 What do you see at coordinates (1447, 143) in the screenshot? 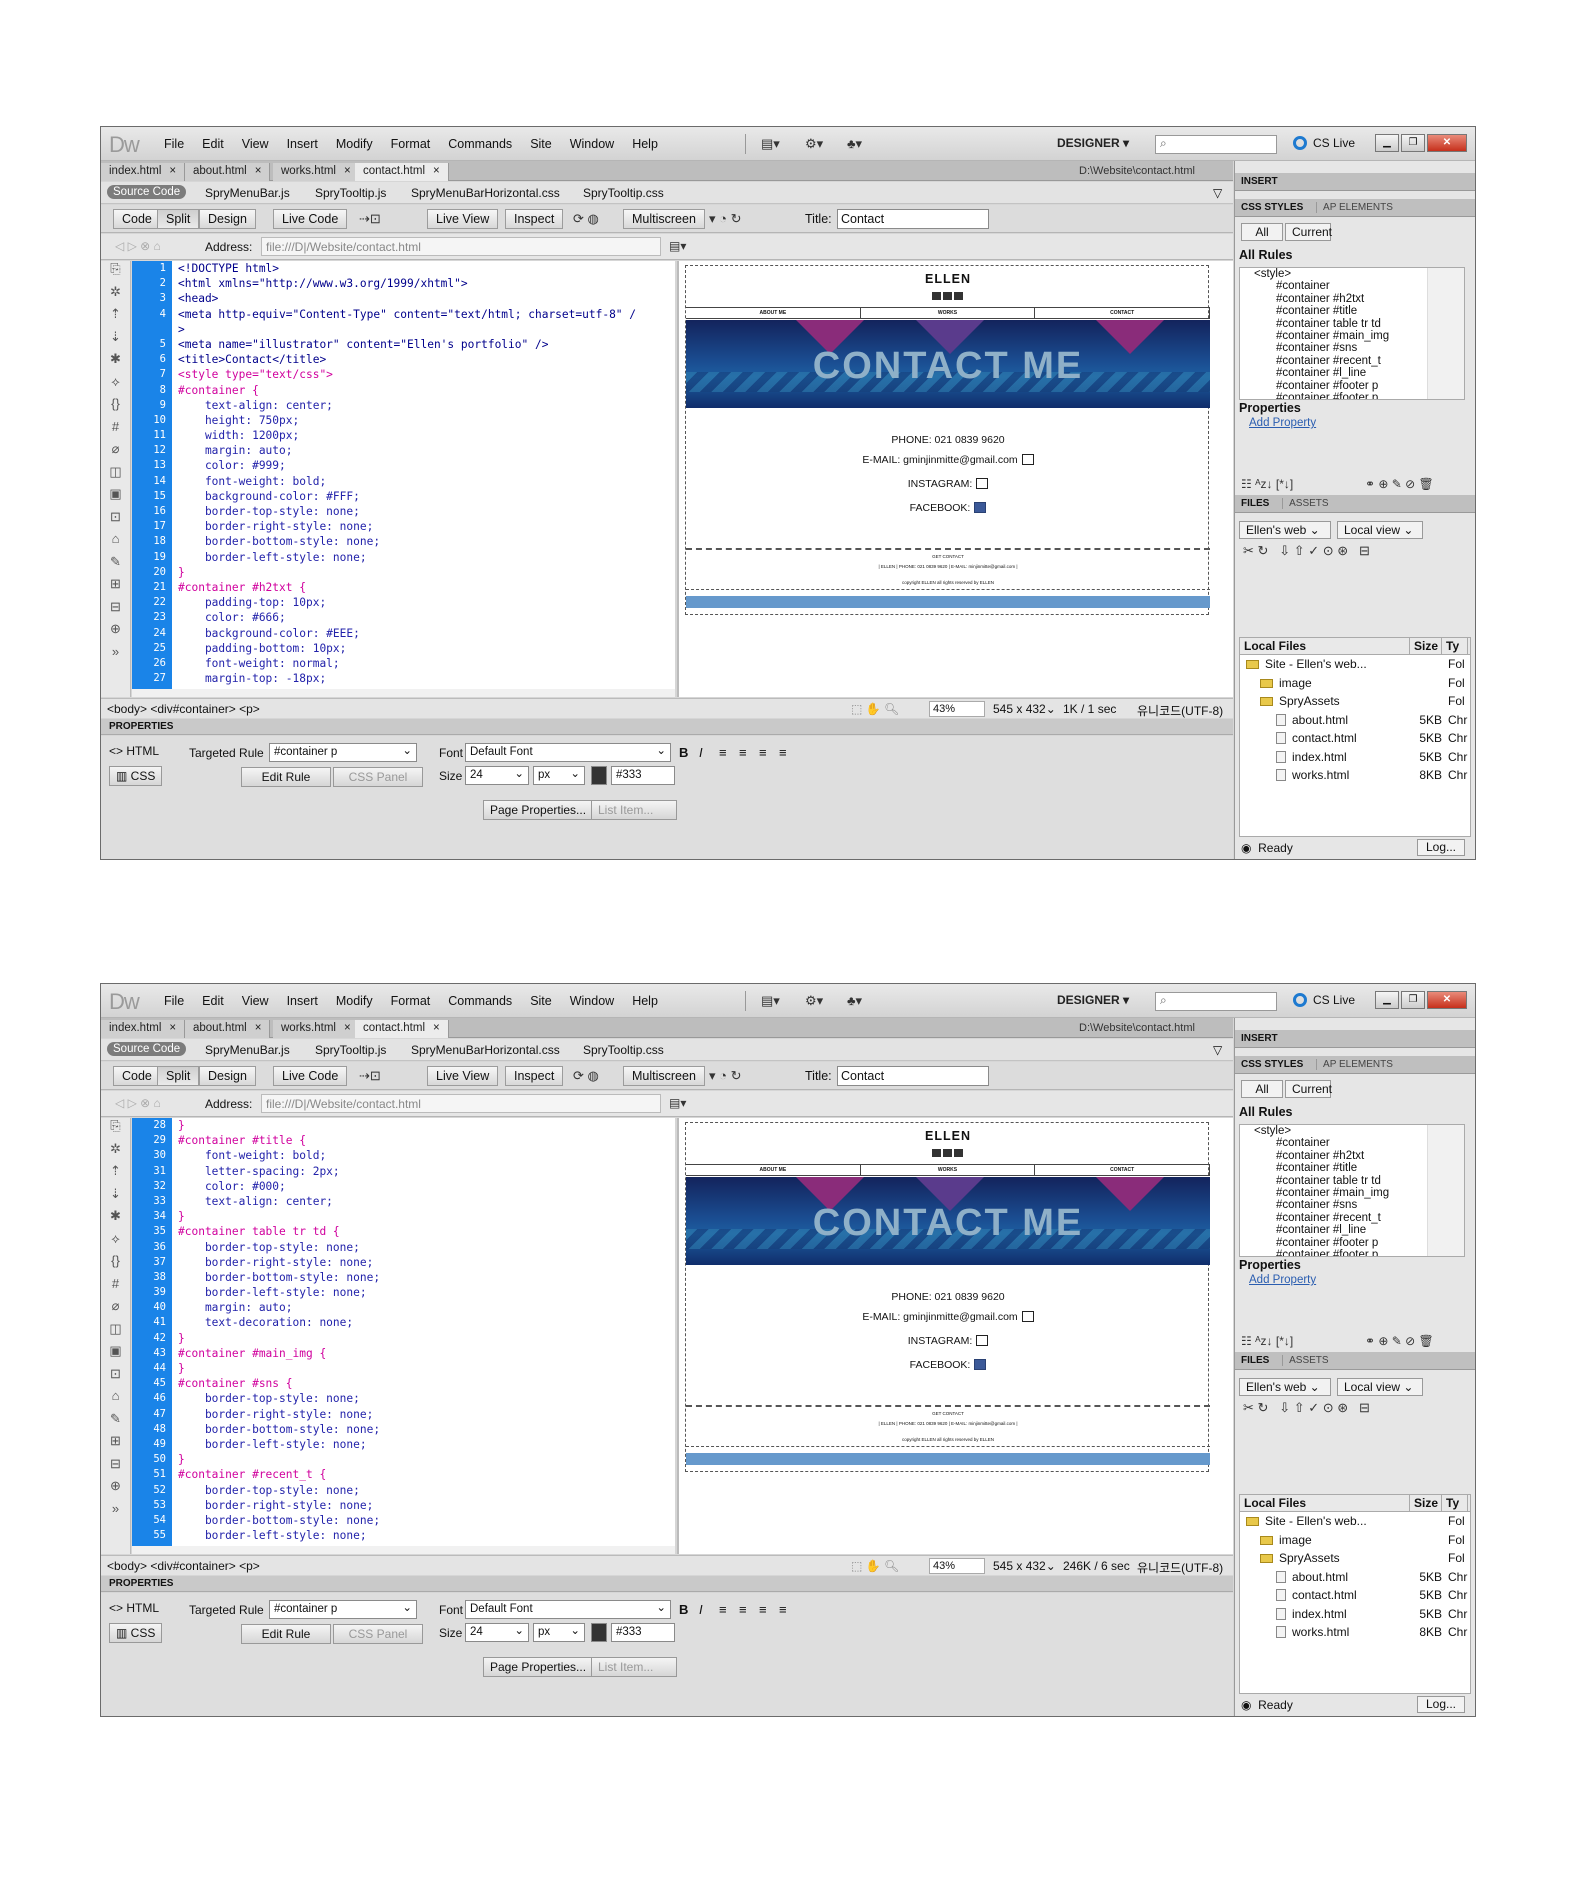
I see `close-button: ✕` at bounding box center [1447, 143].